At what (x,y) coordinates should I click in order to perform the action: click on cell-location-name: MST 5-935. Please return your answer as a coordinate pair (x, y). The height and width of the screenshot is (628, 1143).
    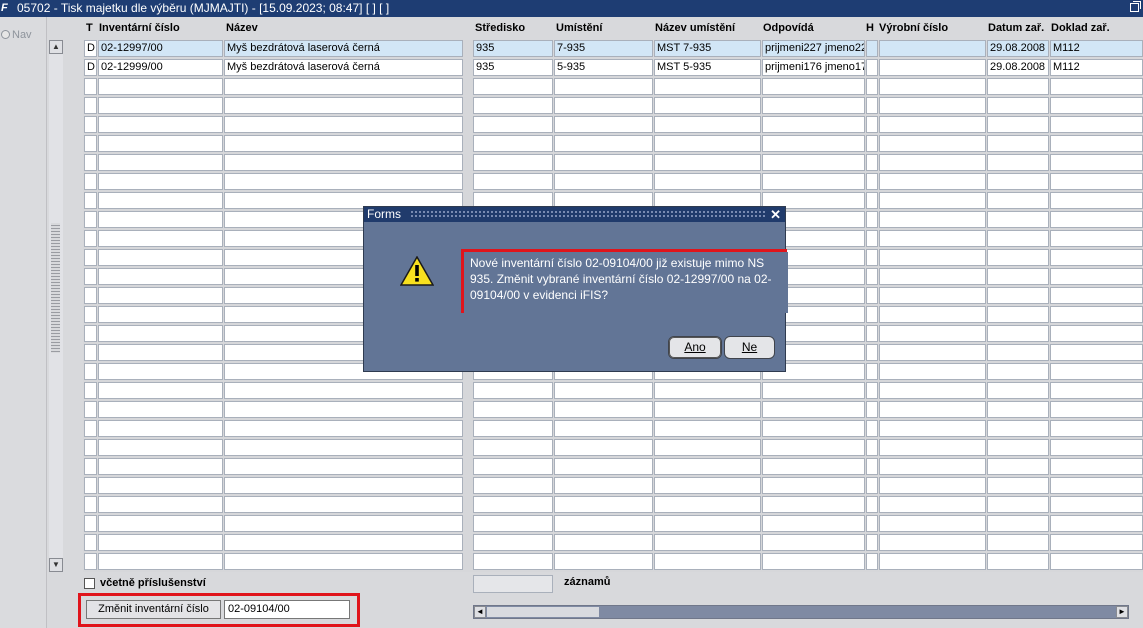
    Looking at the image, I should click on (707, 67).